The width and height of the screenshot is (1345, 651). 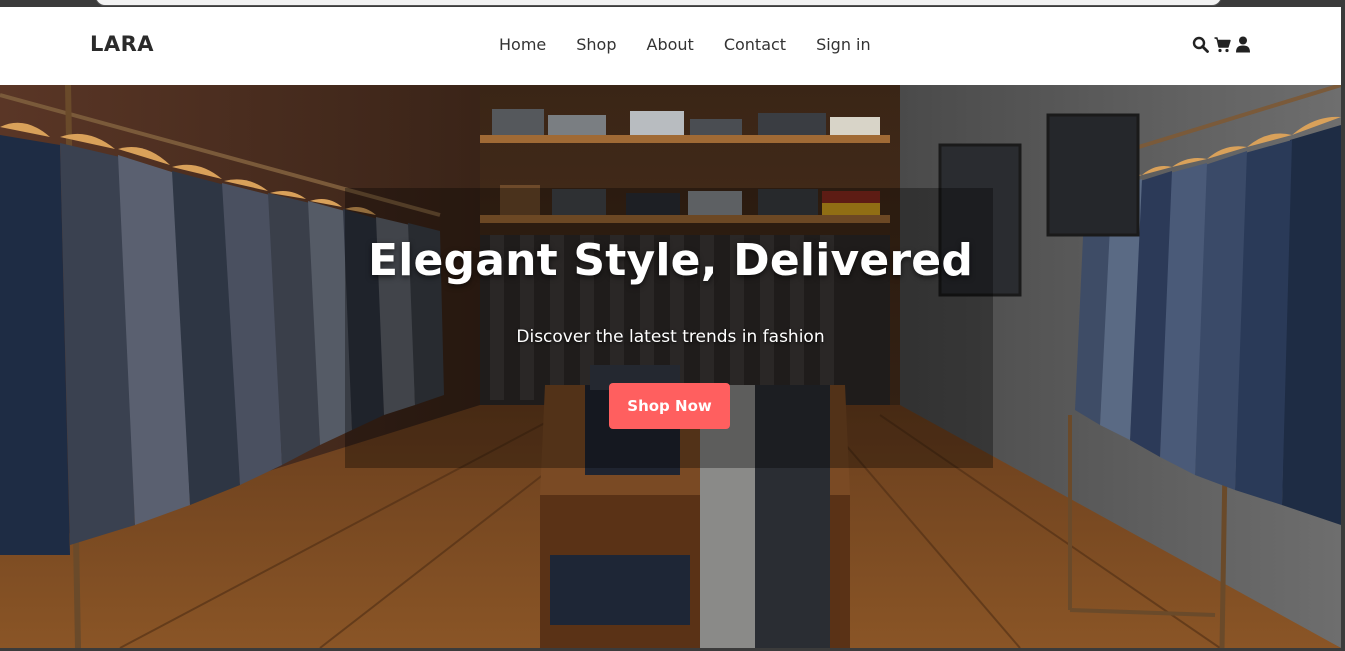 I want to click on nav-link-about: About, so click(x=670, y=44).